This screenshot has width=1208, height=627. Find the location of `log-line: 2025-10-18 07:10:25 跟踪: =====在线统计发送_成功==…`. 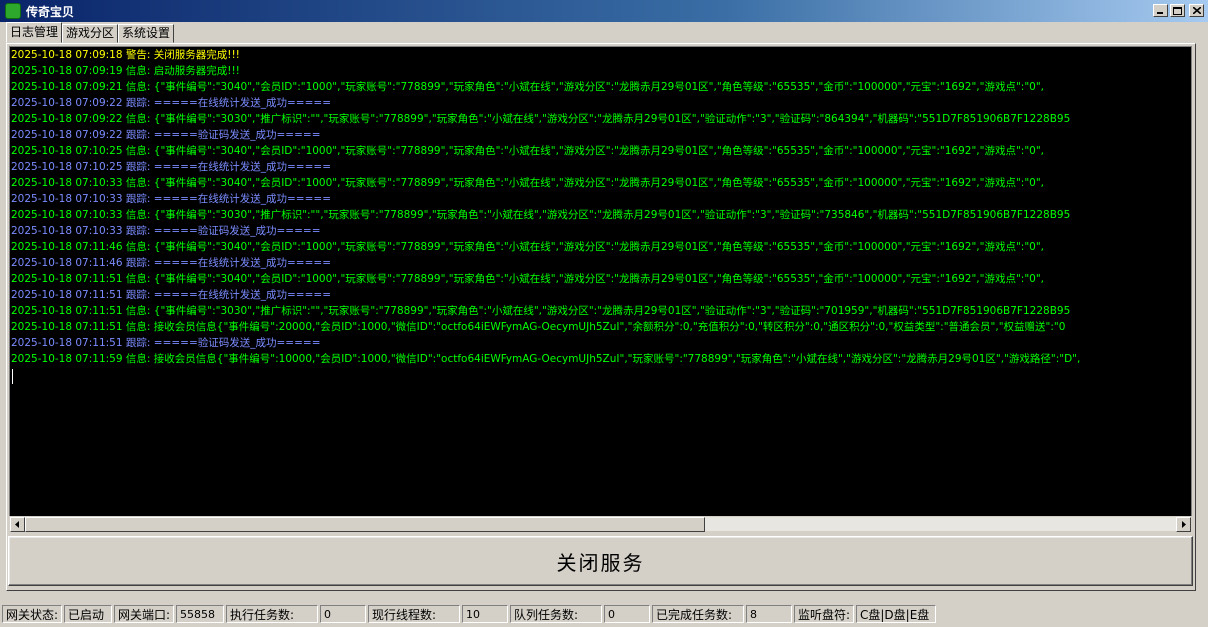

log-line: 2025-10-18 07:10:25 跟踪: =====在线统计发送_成功==… is located at coordinates (600, 167).